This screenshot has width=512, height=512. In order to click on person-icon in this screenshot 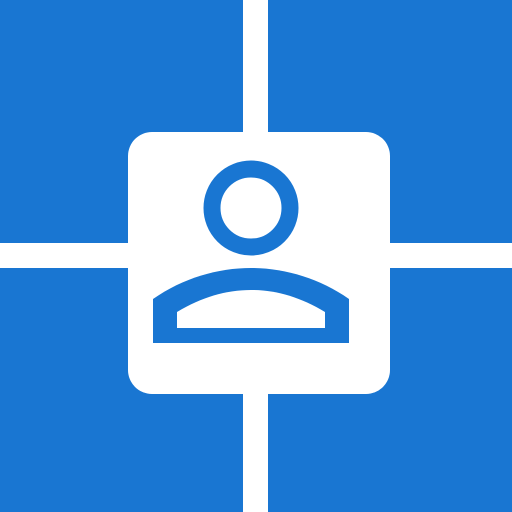, I will do `click(251, 251)`.